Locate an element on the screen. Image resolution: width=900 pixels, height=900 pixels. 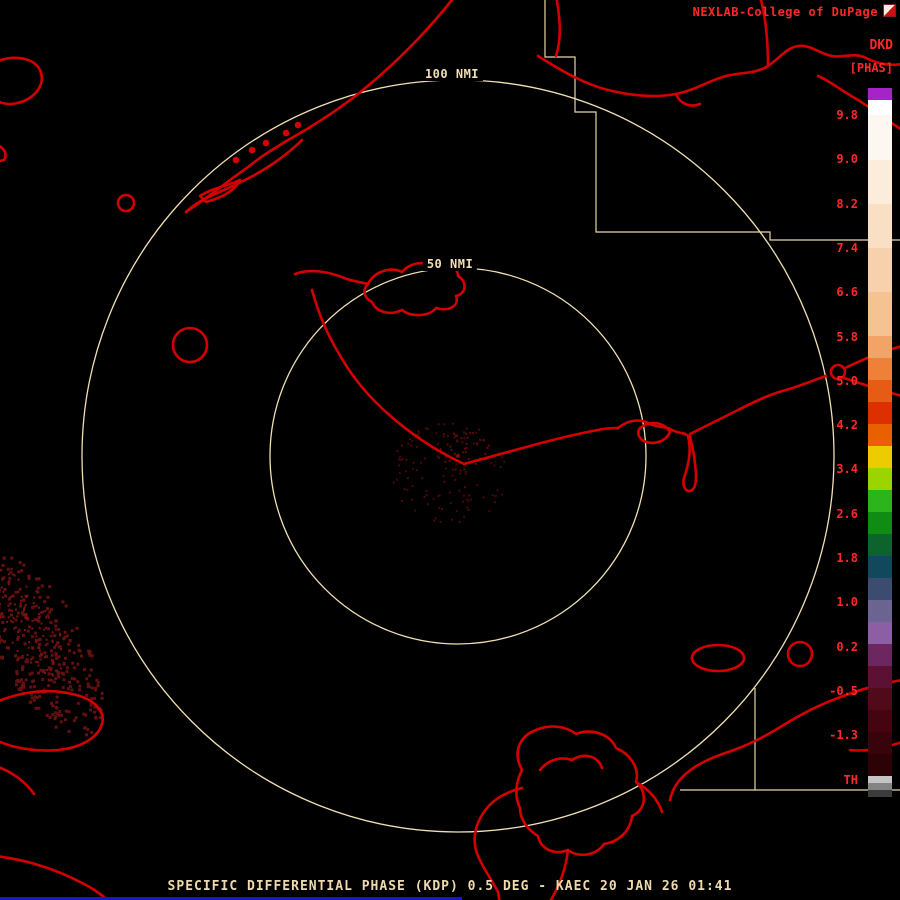
river-topright is located at coordinates (718, 71).